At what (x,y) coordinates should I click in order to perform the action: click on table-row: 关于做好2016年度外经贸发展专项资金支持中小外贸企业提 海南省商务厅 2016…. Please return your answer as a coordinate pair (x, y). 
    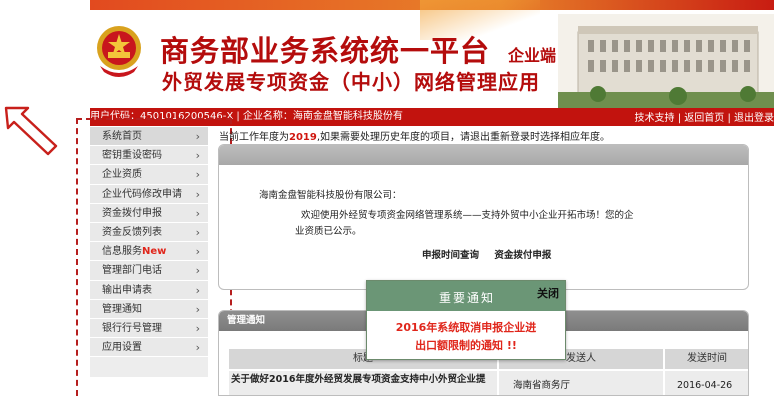
    Looking at the image, I should click on (488, 383).